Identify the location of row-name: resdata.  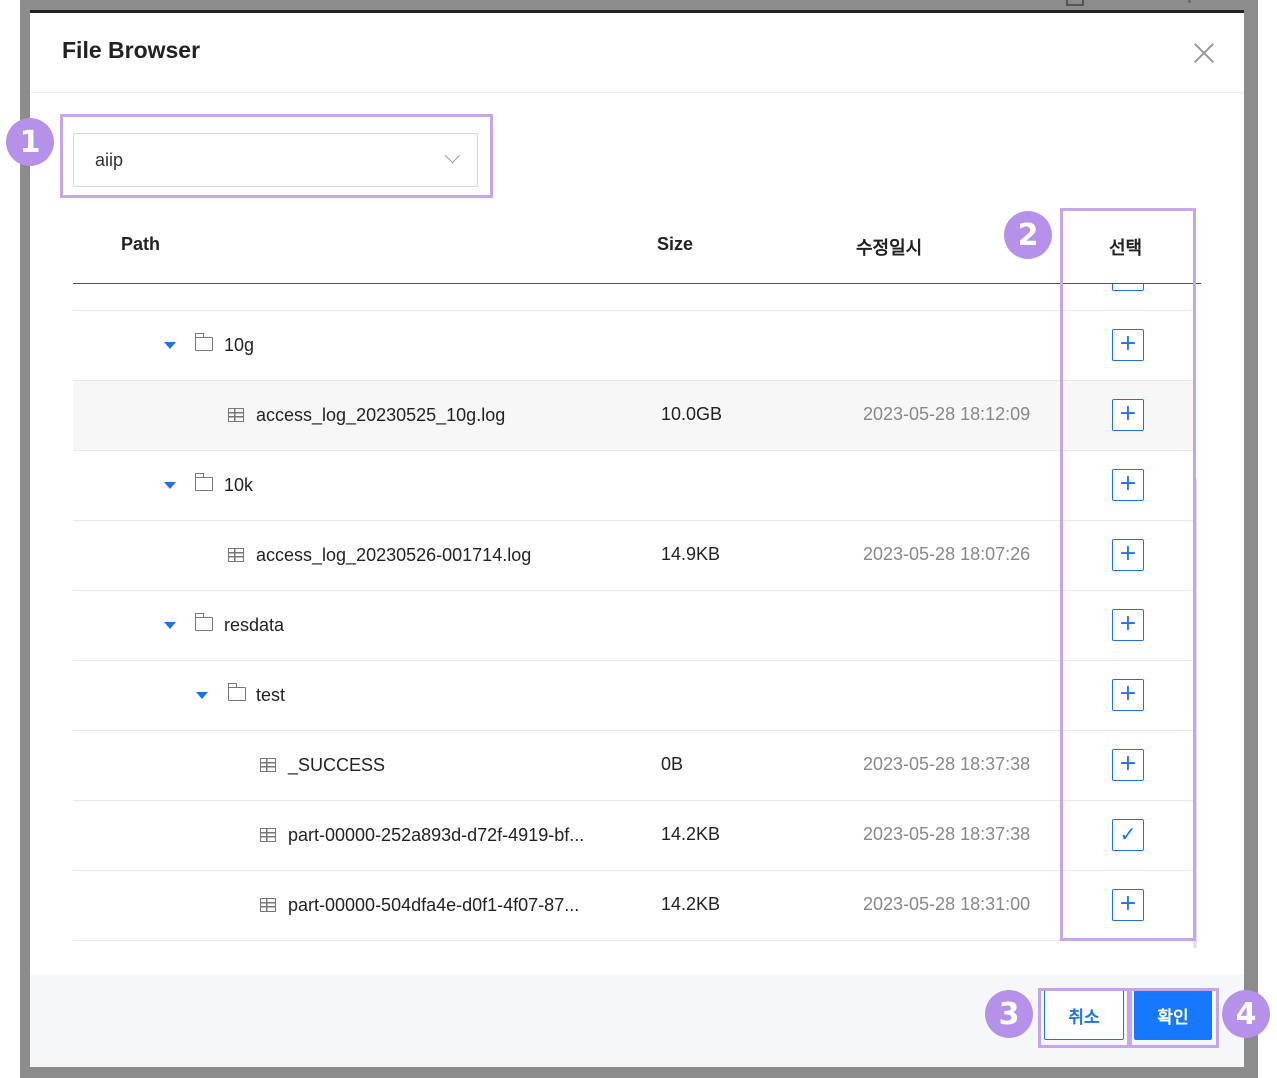
(254, 625).